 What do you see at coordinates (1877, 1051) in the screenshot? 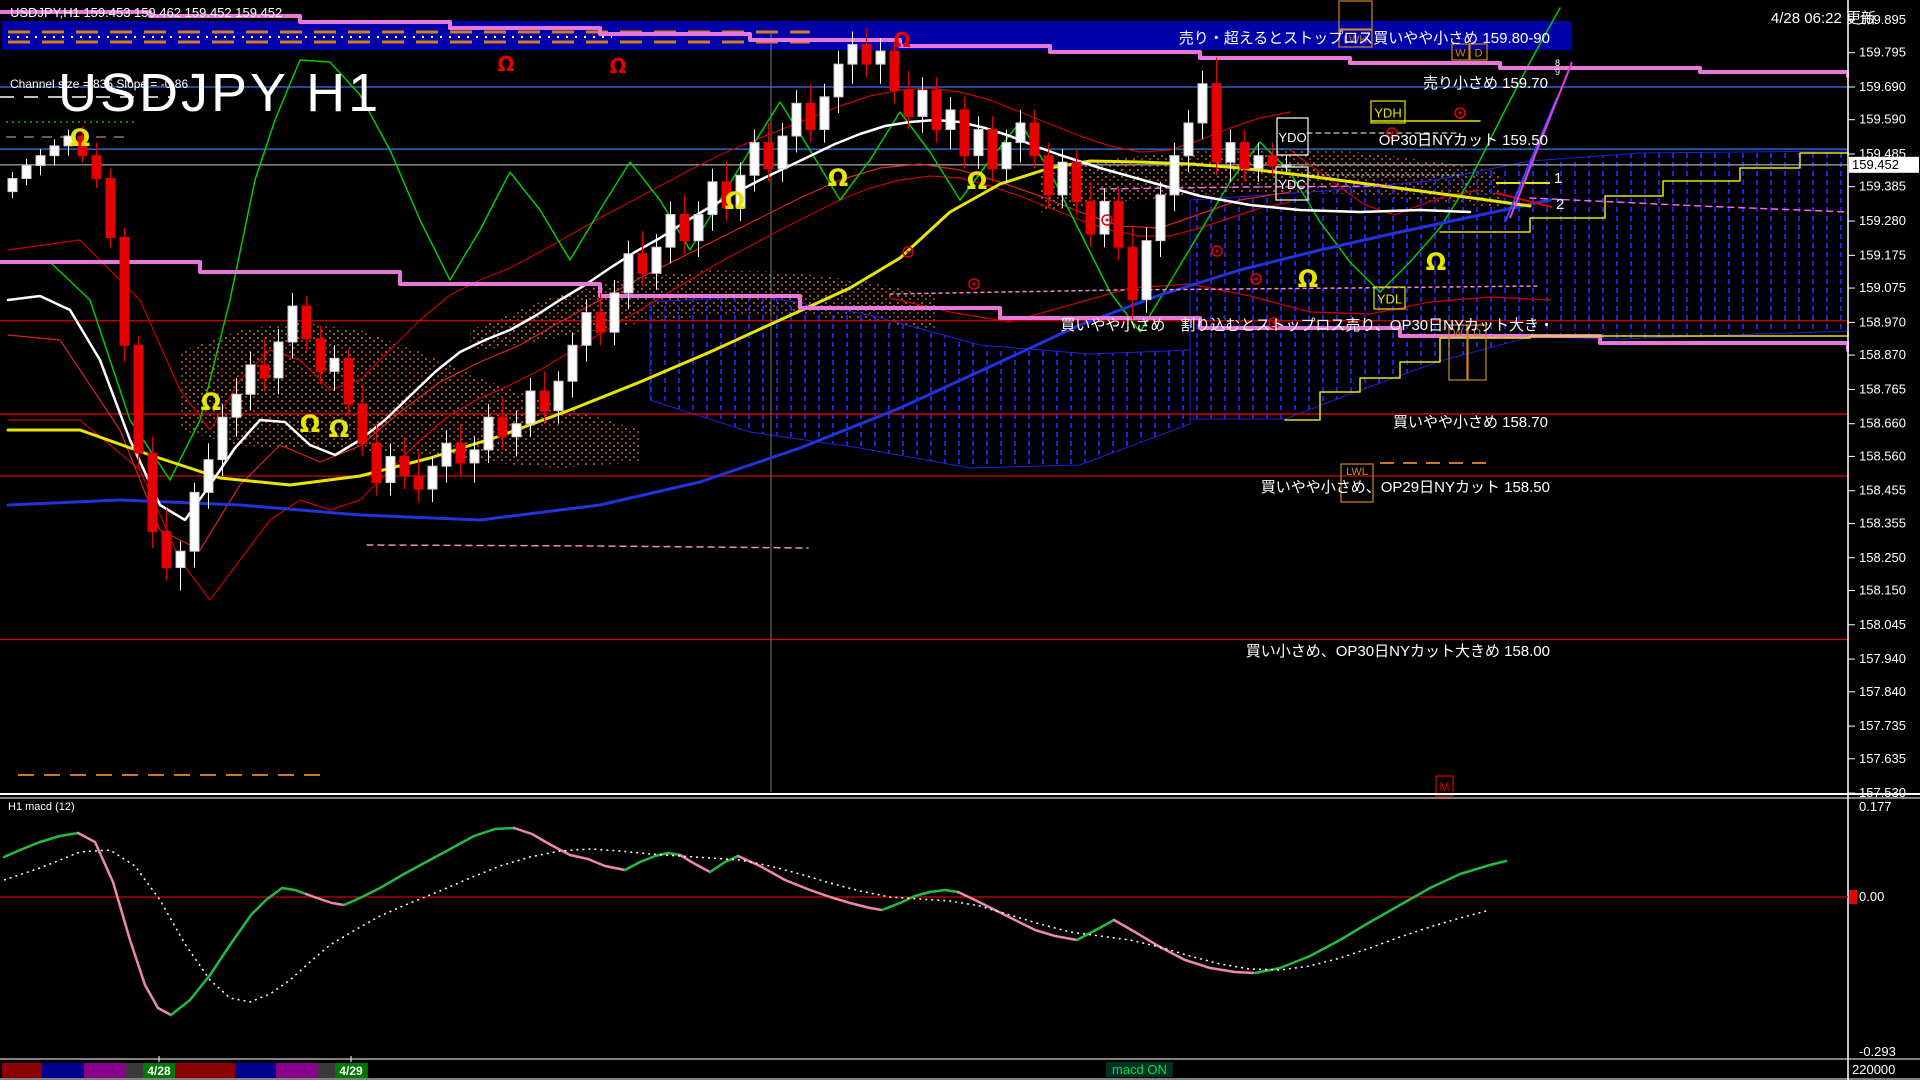
I see `macd-tick-label: -0.293` at bounding box center [1877, 1051].